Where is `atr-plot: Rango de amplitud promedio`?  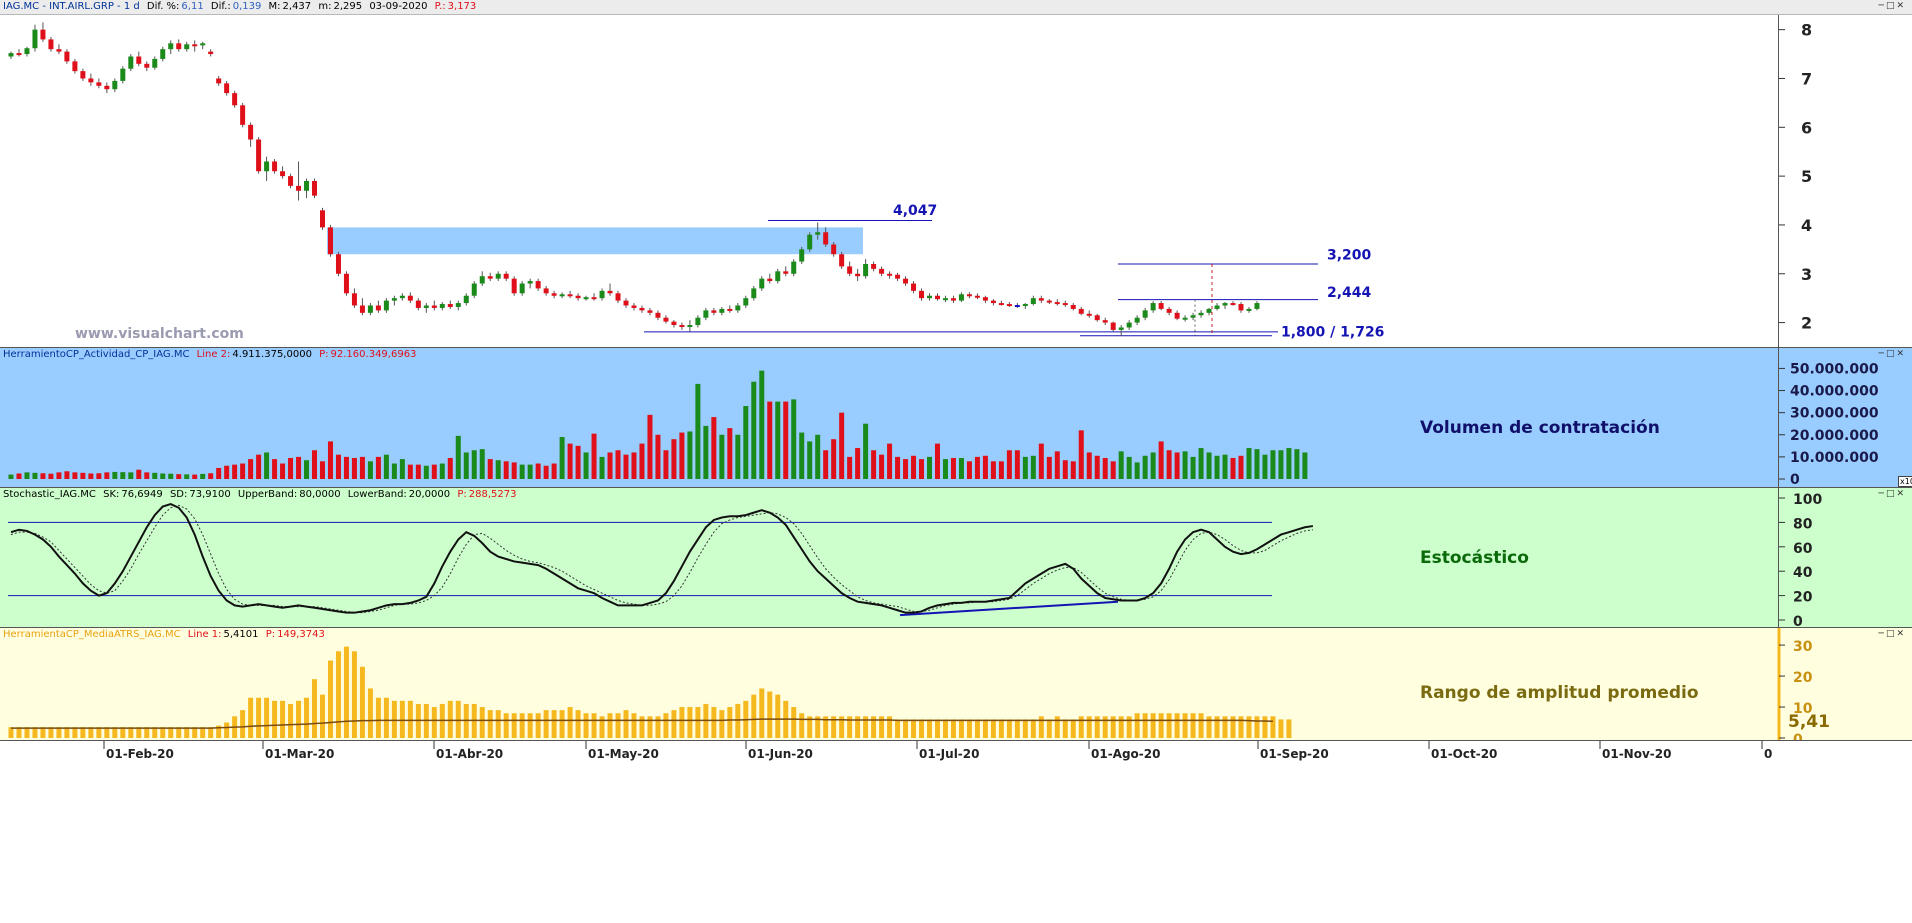 atr-plot: Rango de amplitud promedio is located at coordinates (889, 684).